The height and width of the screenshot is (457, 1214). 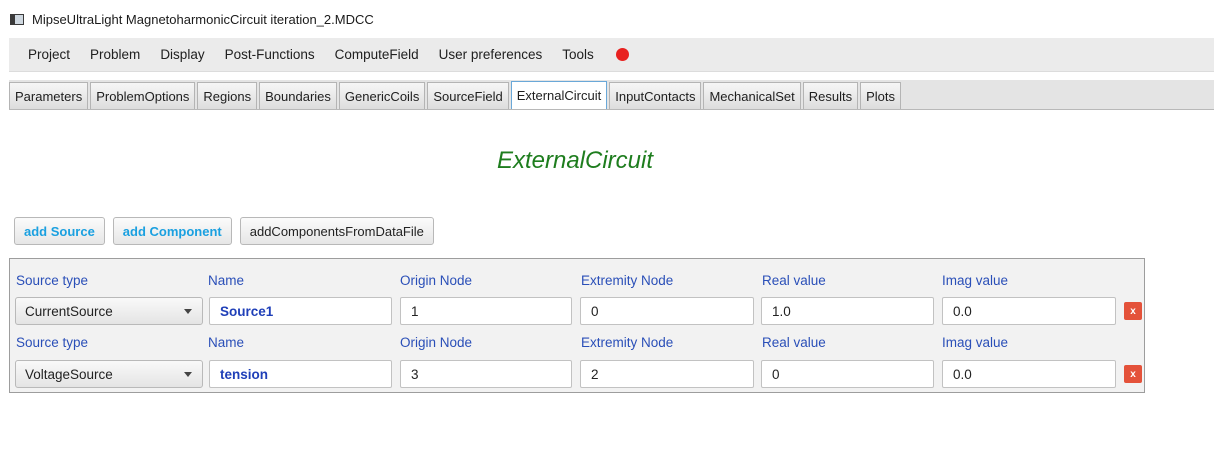 I want to click on extremity-node-field: 0, so click(x=667, y=311).